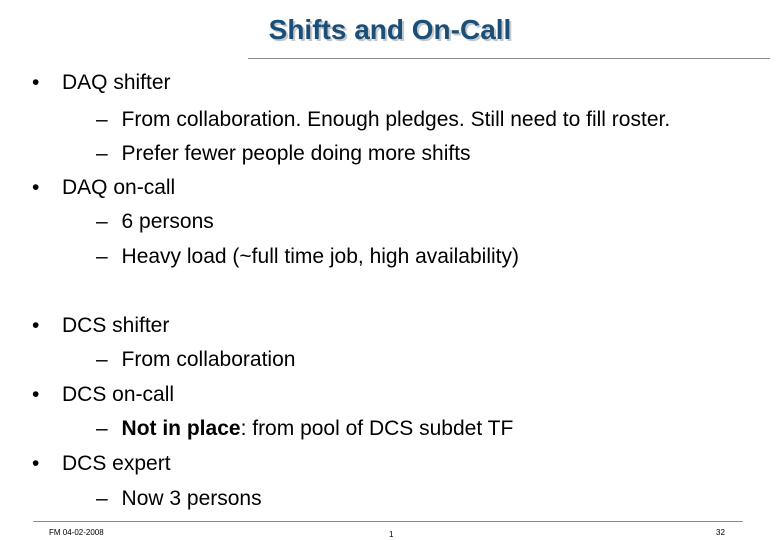  What do you see at coordinates (377, 428) in the screenshot?
I see `sub-item-text: : from pool of DCS subdet TF` at bounding box center [377, 428].